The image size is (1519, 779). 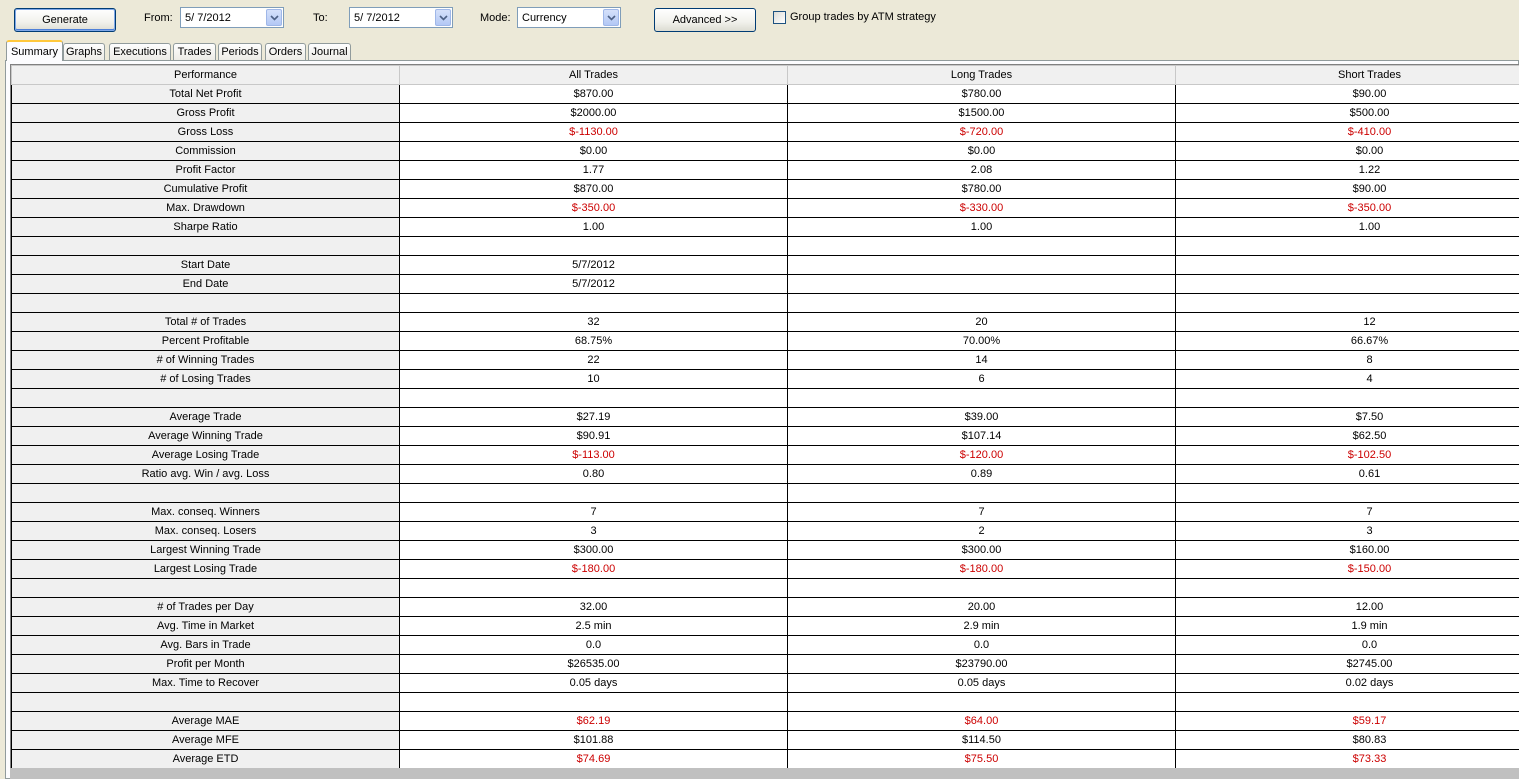 I want to click on table-cell: 20.00, so click(x=981, y=607).